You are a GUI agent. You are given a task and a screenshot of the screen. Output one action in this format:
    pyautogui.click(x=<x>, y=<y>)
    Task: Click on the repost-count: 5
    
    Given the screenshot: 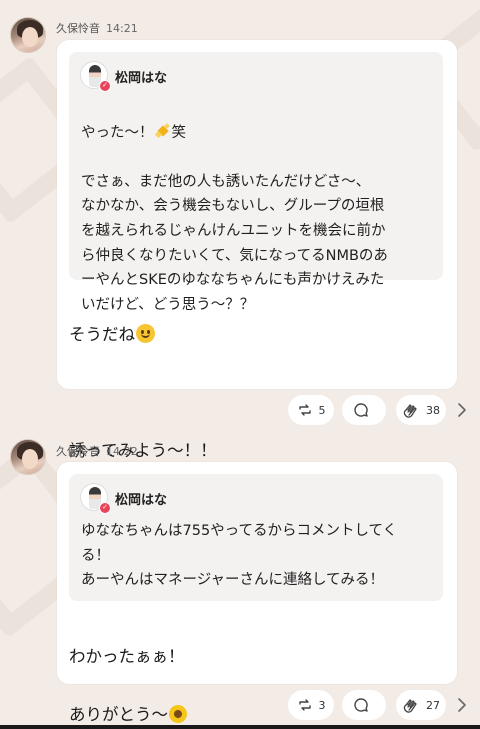 What is the action you would take?
    pyautogui.click(x=322, y=410)
    